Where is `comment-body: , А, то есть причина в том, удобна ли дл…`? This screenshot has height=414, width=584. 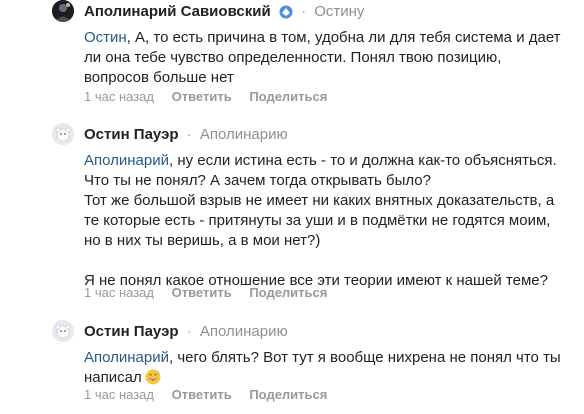
comment-body: , А, то есть причина в том, удобна ли дл… is located at coordinates (322, 57).